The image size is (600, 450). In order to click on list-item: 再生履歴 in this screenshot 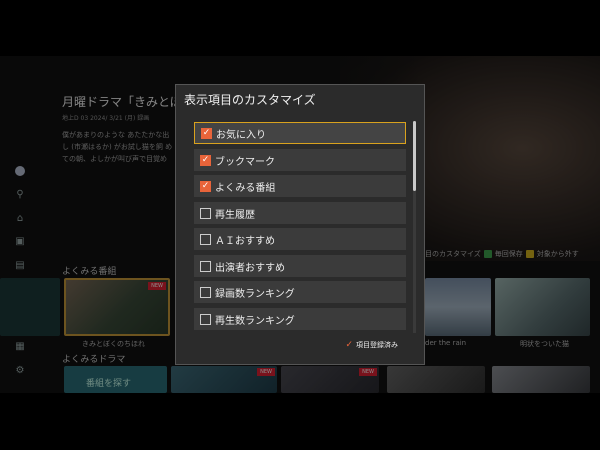, I will do `click(300, 213)`.